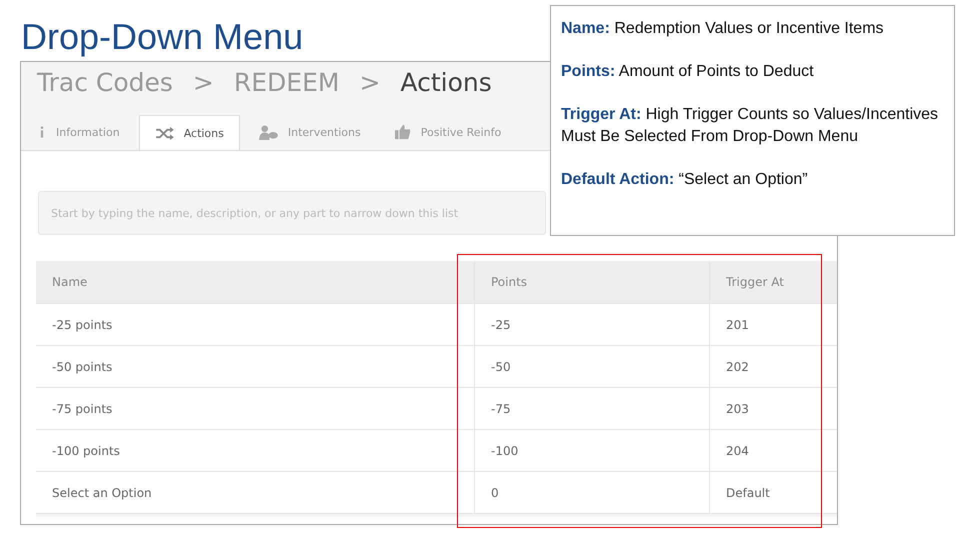 The width and height of the screenshot is (960, 540). I want to click on tab: Actions, so click(189, 132).